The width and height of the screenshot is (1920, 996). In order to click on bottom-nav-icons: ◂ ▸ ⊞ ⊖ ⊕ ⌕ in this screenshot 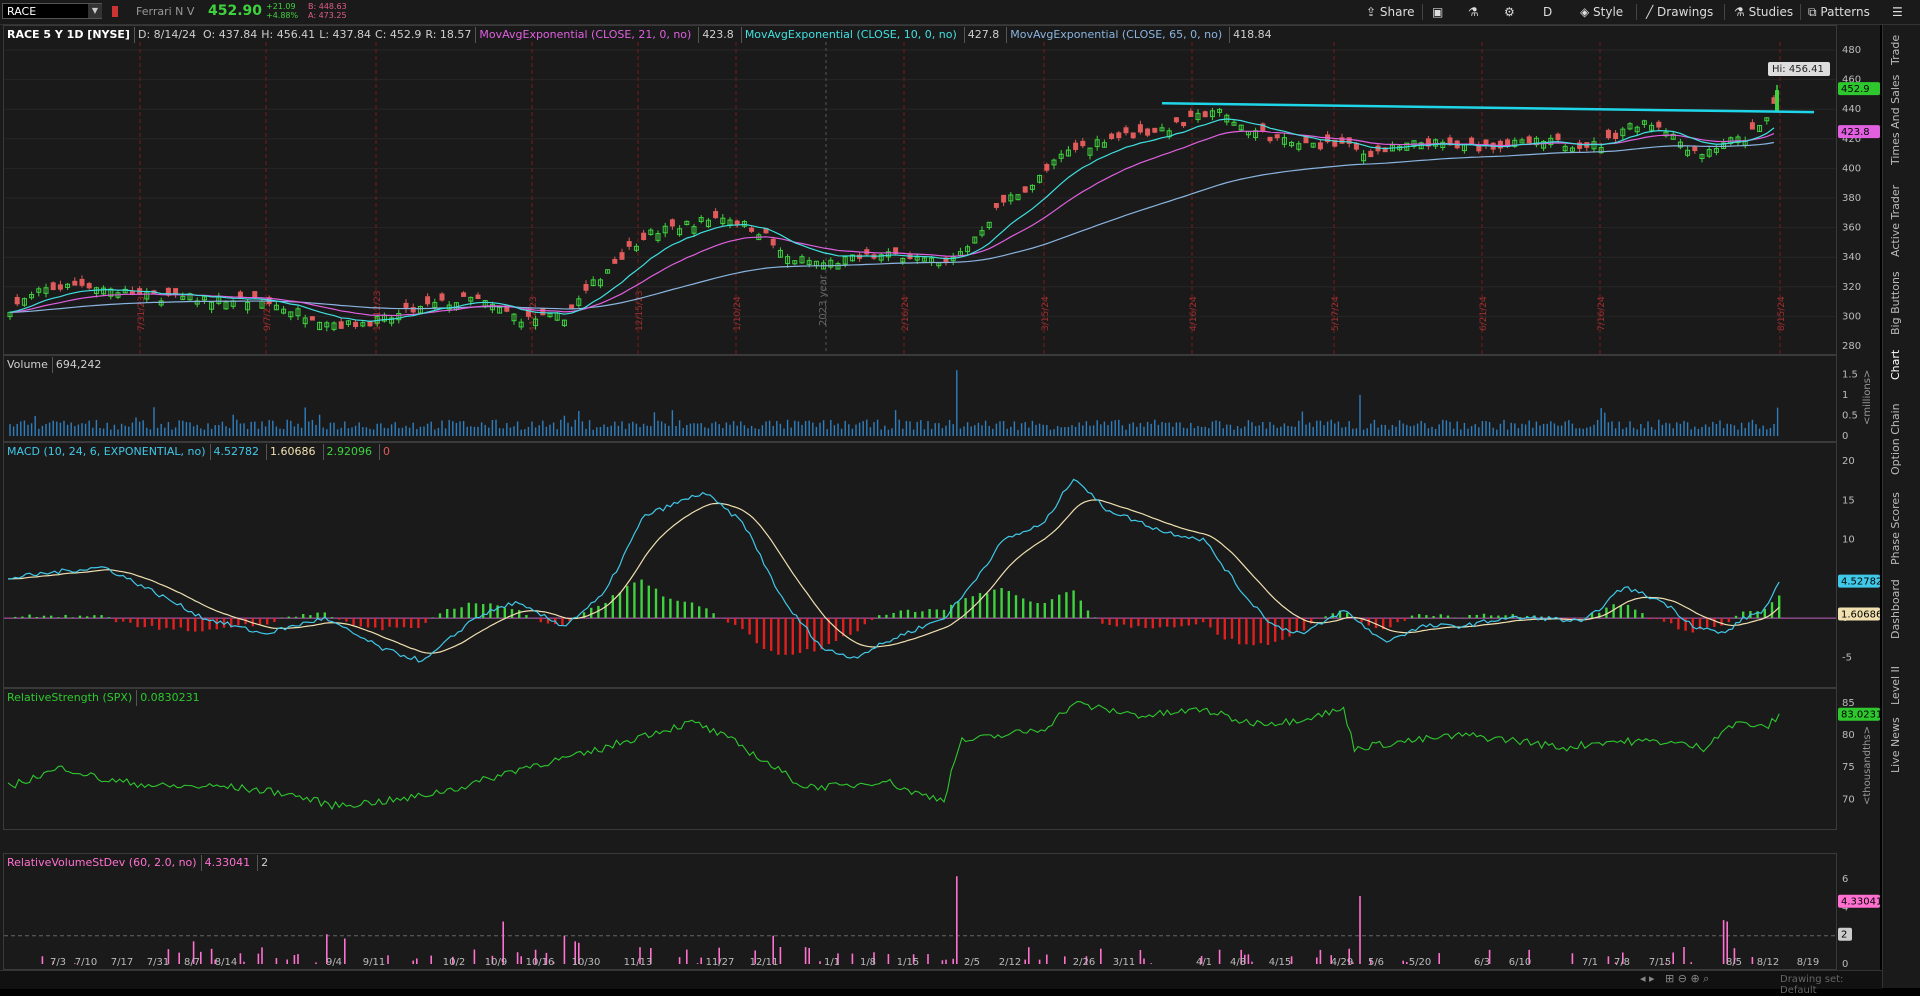, I will do `click(1674, 979)`.